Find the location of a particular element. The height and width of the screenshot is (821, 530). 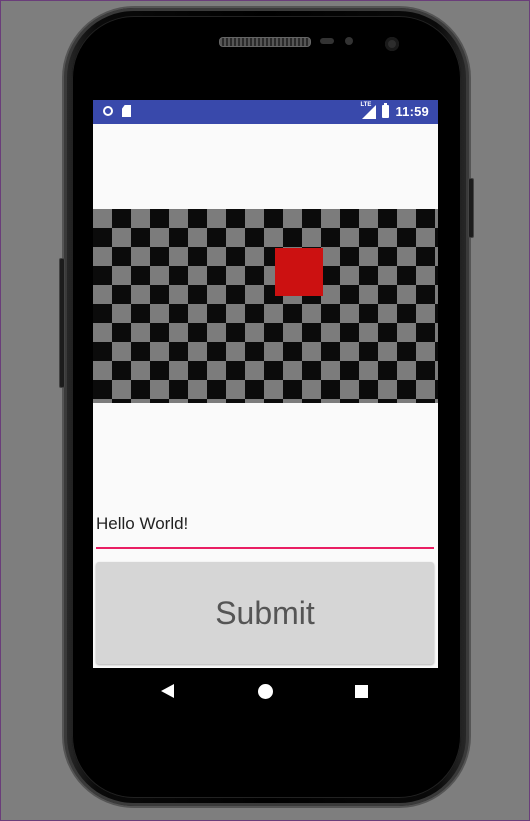

power-button is located at coordinates (471, 208).